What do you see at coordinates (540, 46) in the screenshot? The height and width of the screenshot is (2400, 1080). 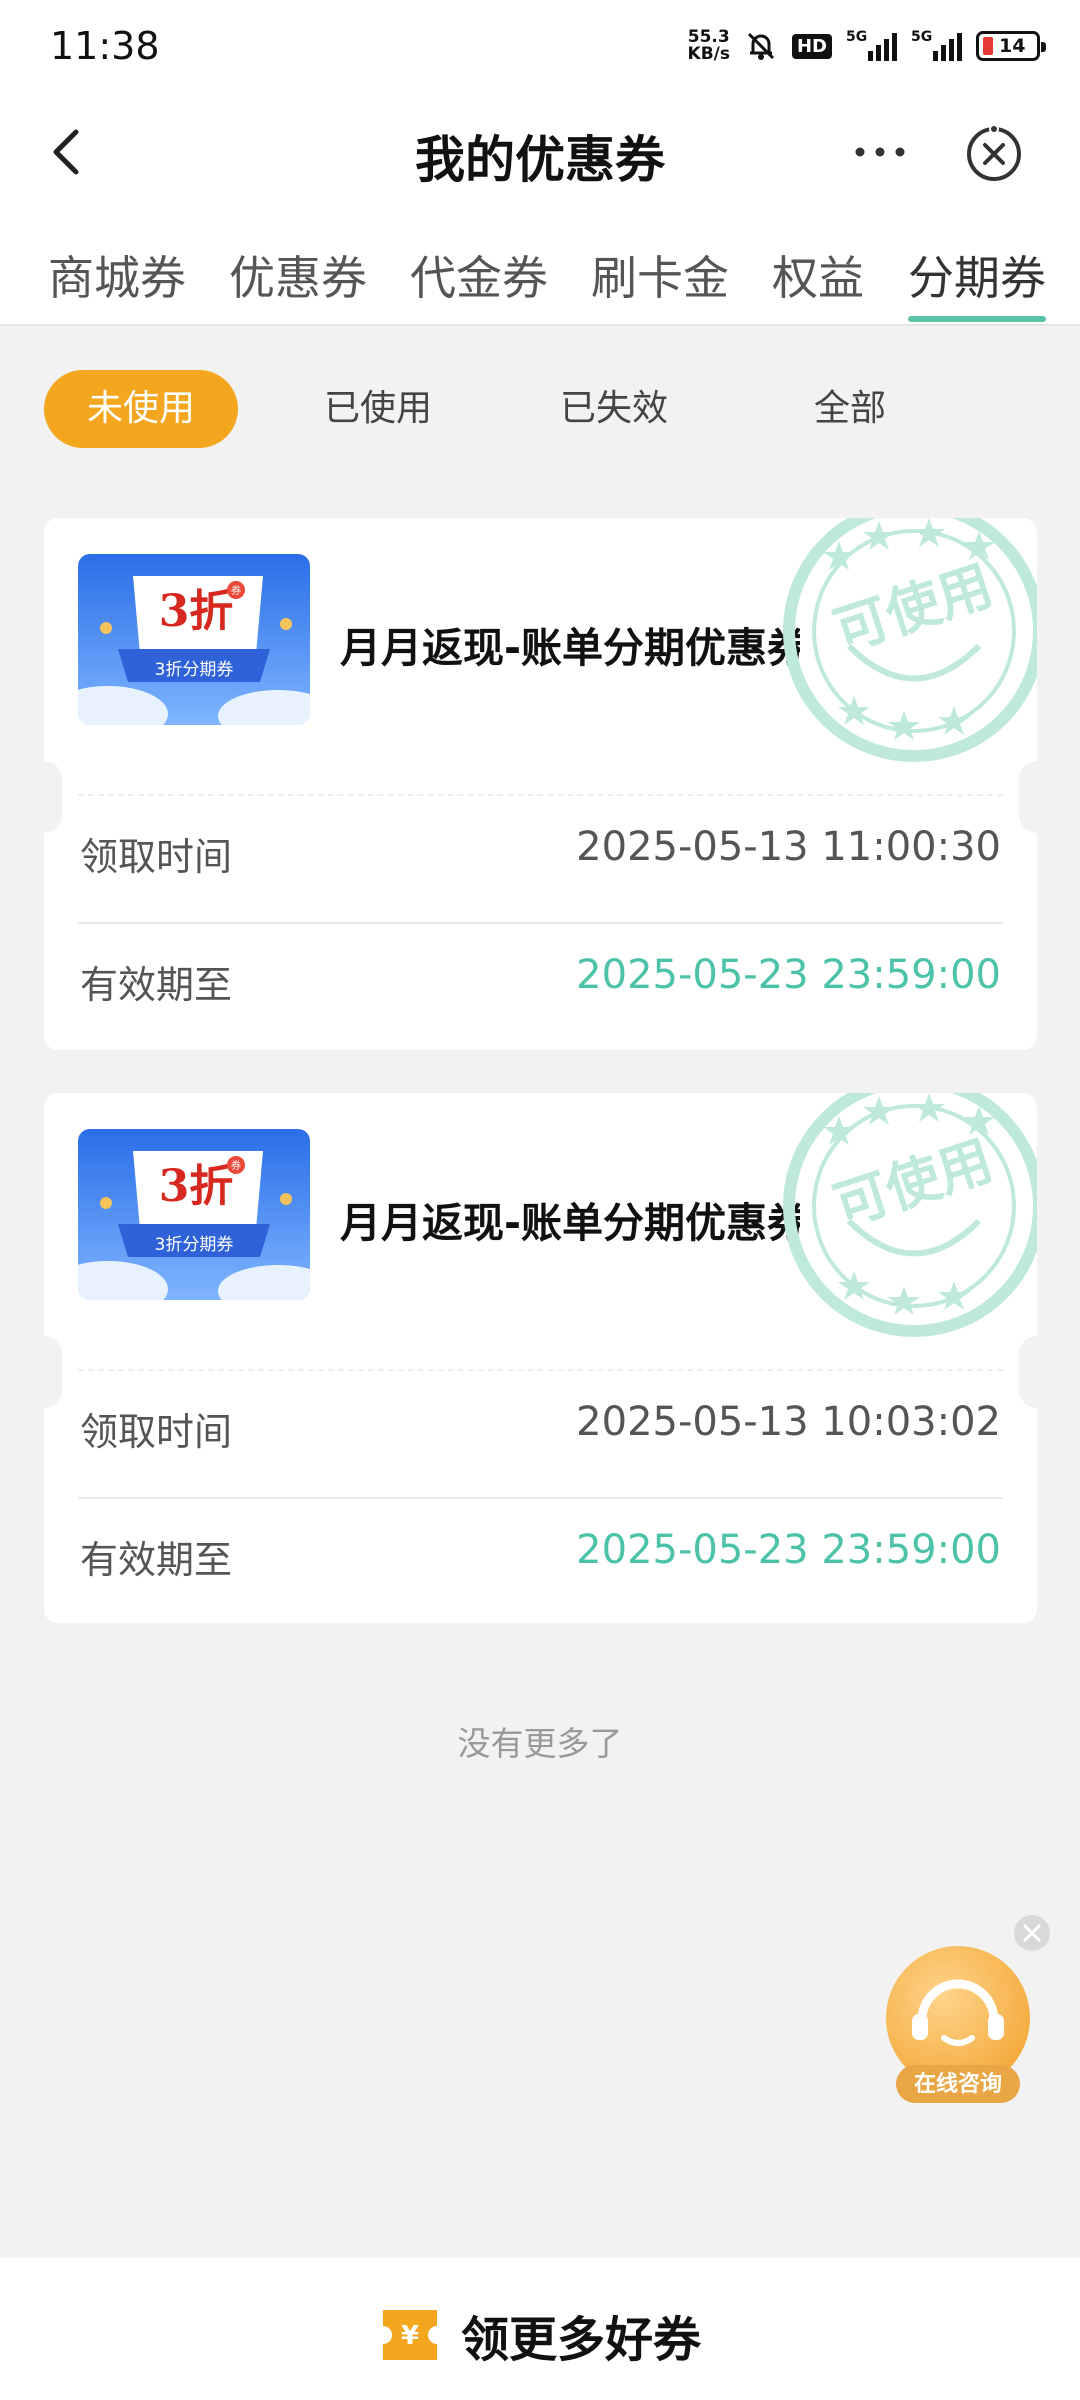 I see `status-bar: 11:38 55.3 KB/s HD 5G 5G 14` at bounding box center [540, 46].